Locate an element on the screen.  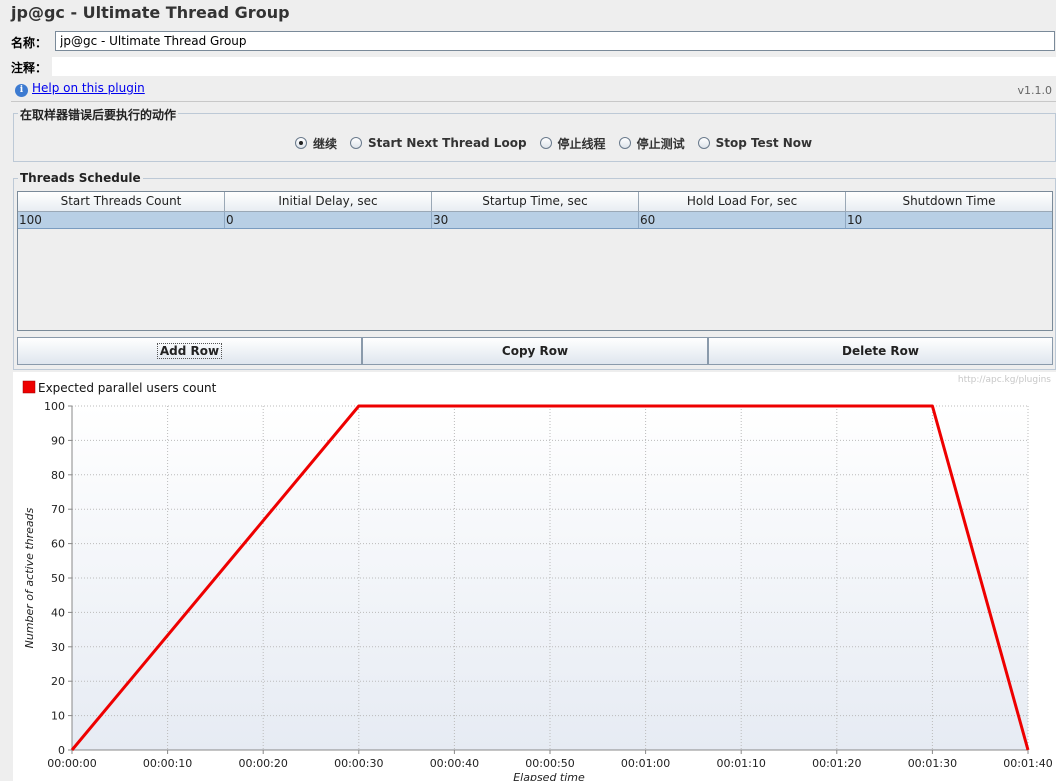
watermark: http://apc.kg/plugins is located at coordinates (1004, 380).